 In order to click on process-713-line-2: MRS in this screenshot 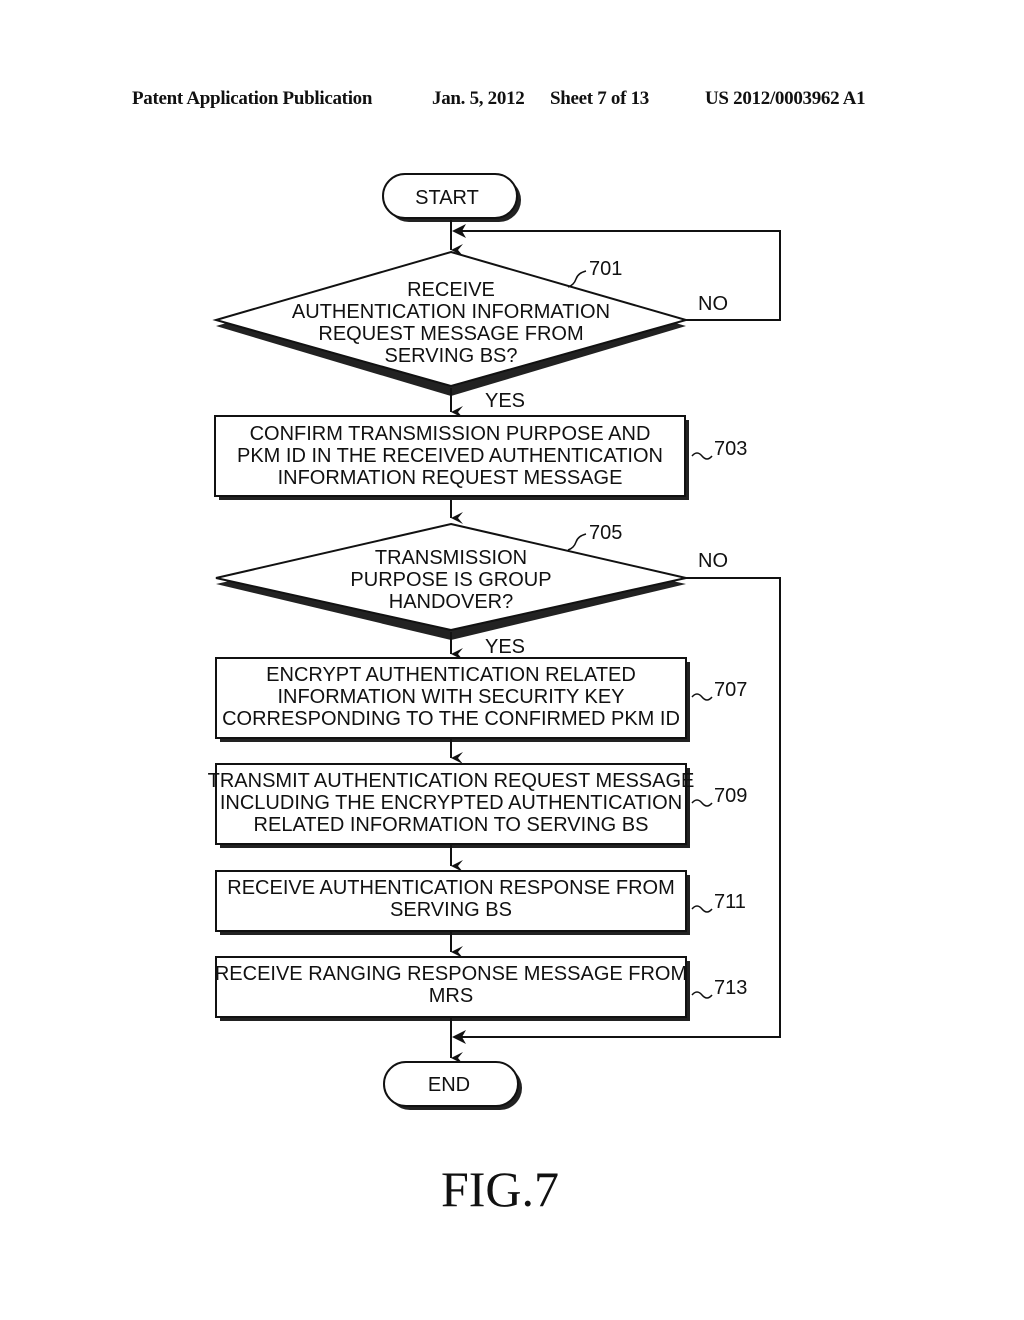, I will do `click(451, 996)`.